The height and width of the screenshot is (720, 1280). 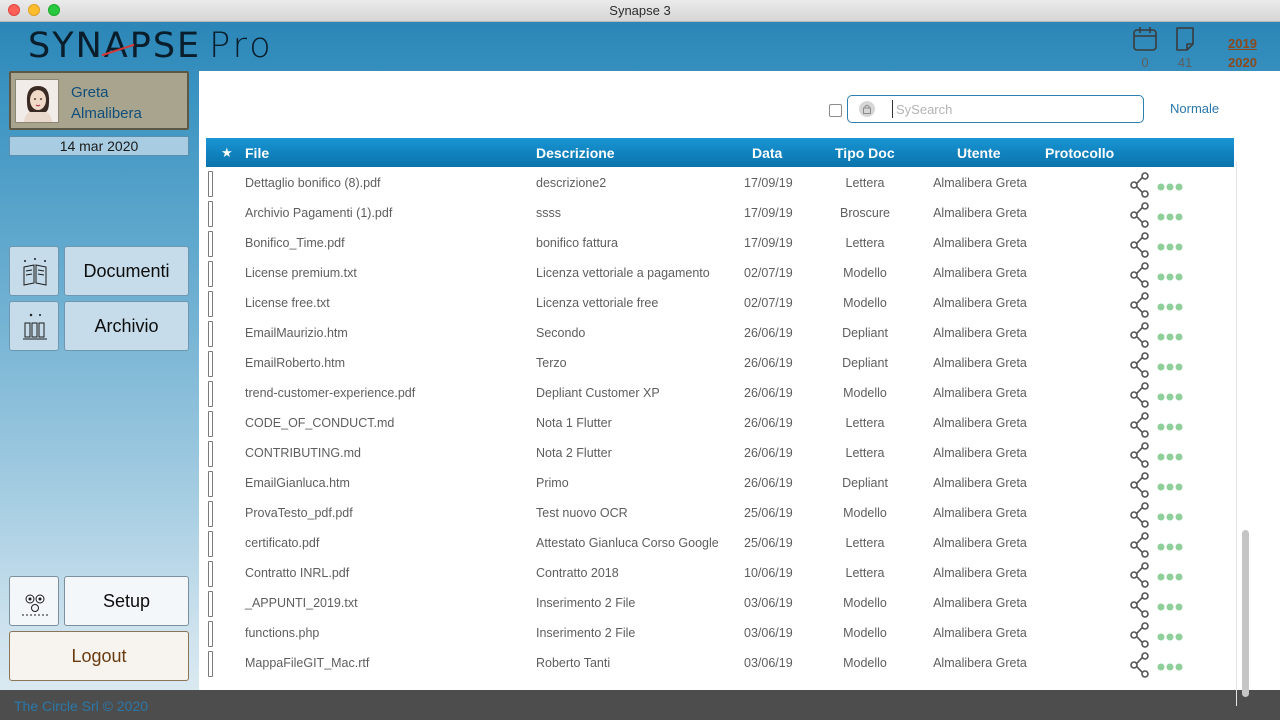 I want to click on row-file: Dettaglio bonifico (8).pdf, so click(x=313, y=183).